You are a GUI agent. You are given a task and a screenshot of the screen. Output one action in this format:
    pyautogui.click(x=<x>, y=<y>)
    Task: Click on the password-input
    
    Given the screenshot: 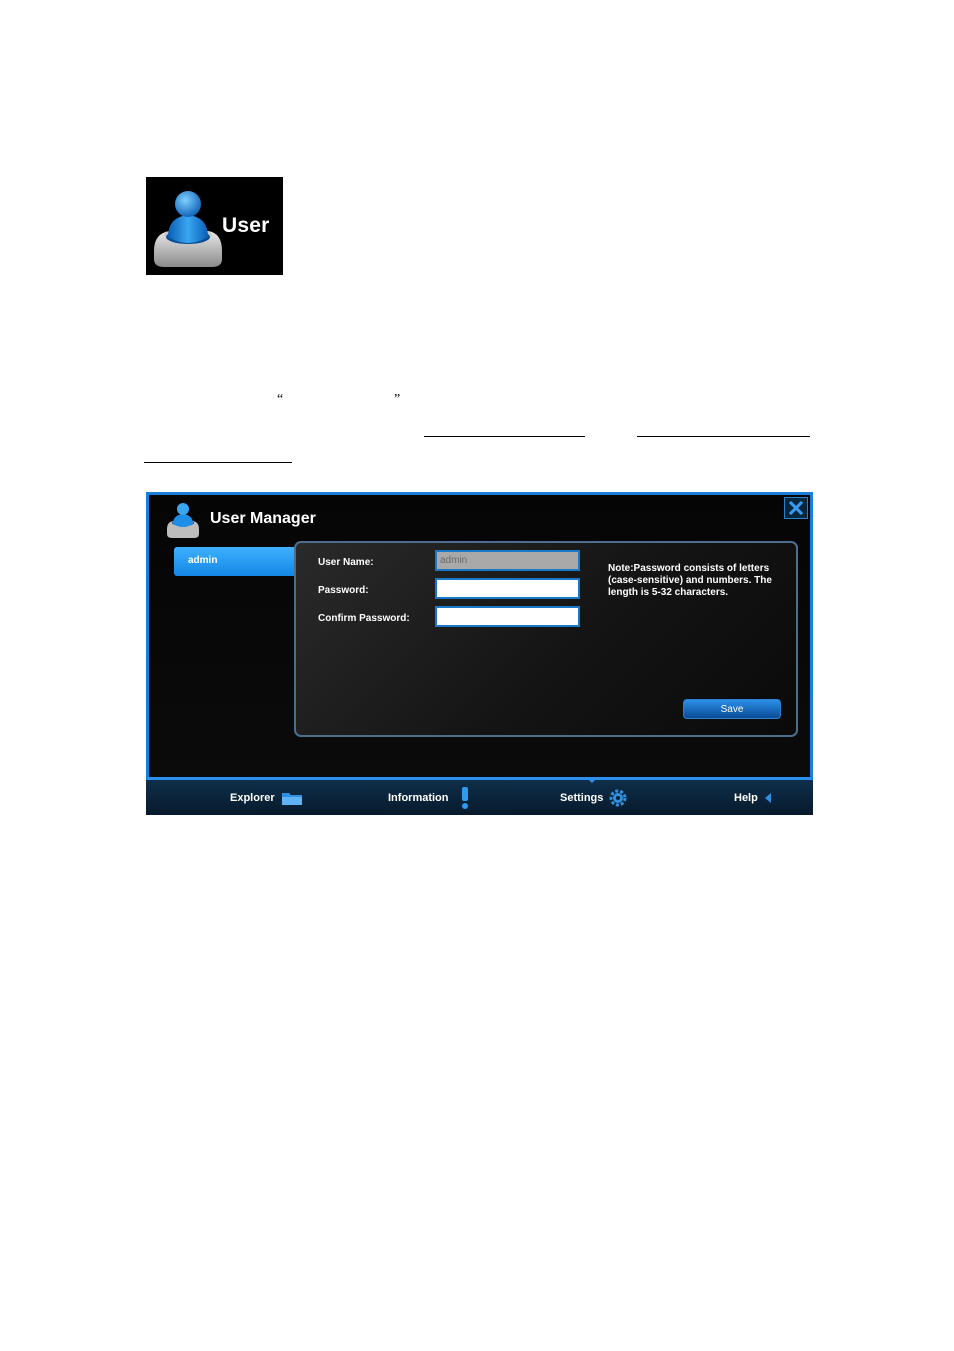 What is the action you would take?
    pyautogui.click(x=507, y=588)
    